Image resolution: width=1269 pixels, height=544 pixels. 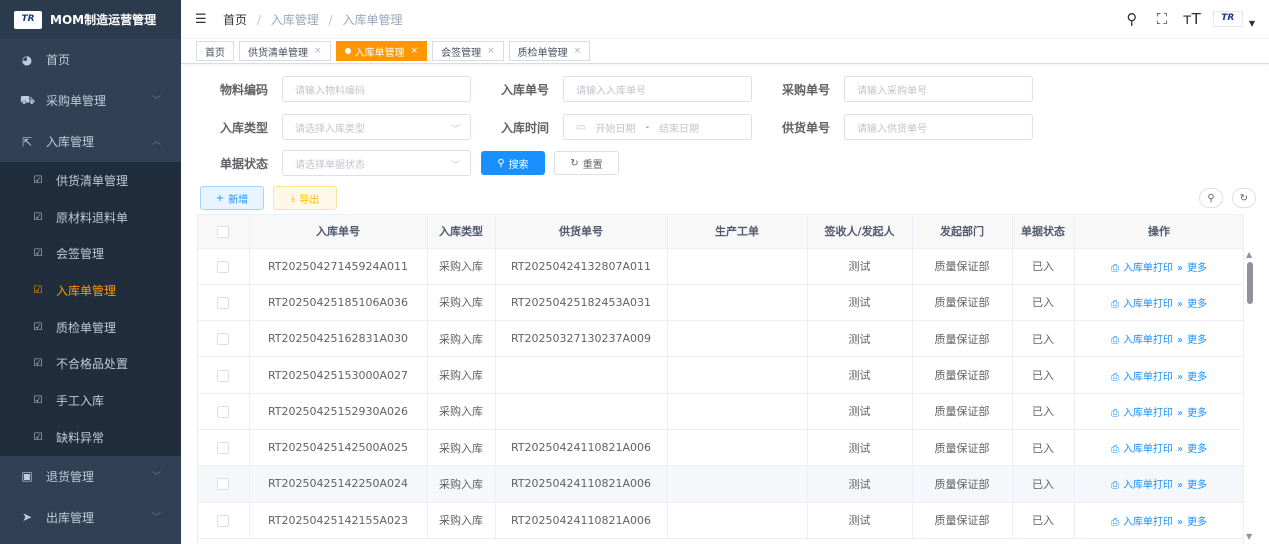 I want to click on select-all-checkbox, so click(x=223, y=231).